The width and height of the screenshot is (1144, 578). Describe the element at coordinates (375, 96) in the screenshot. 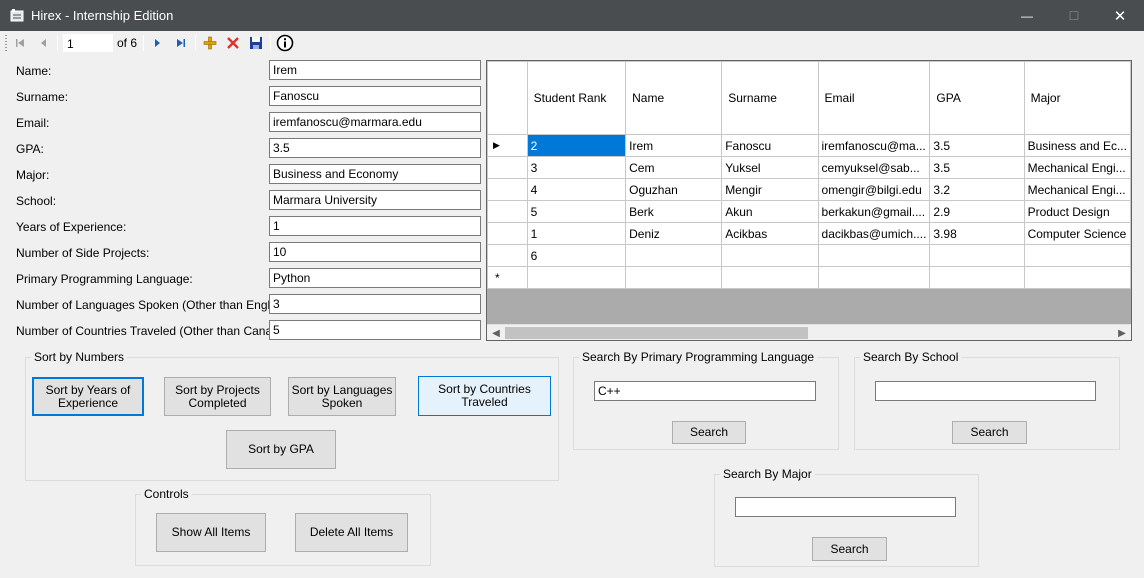

I see `surname-field: Fanoscu` at that location.